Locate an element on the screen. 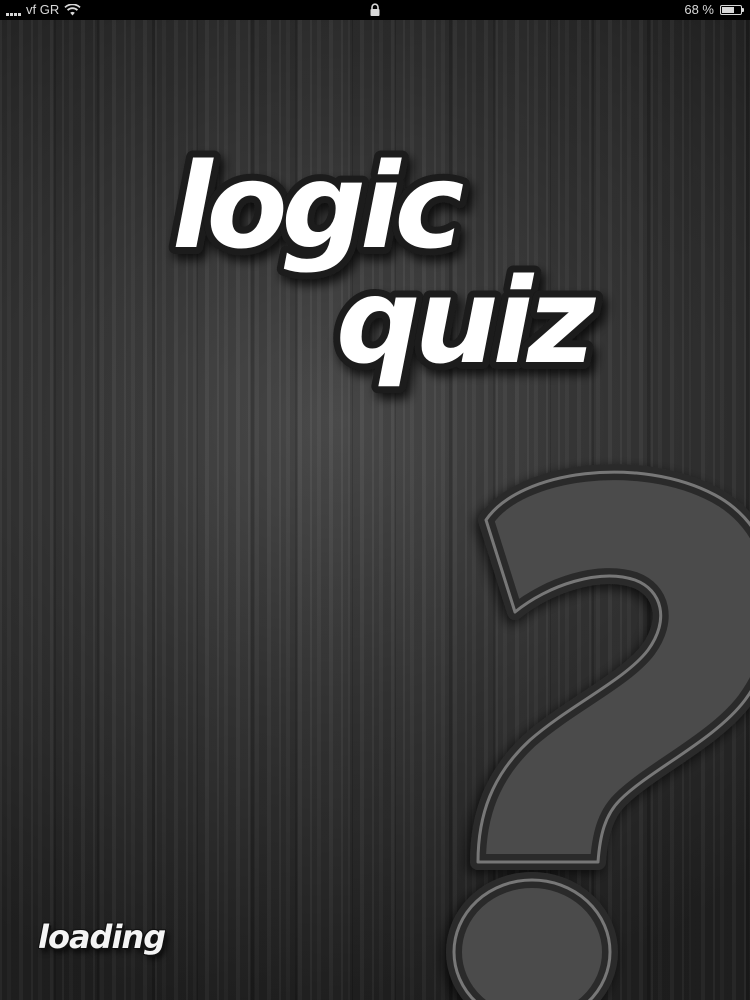 The image size is (750, 1000). battery-icon is located at coordinates (732, 10).